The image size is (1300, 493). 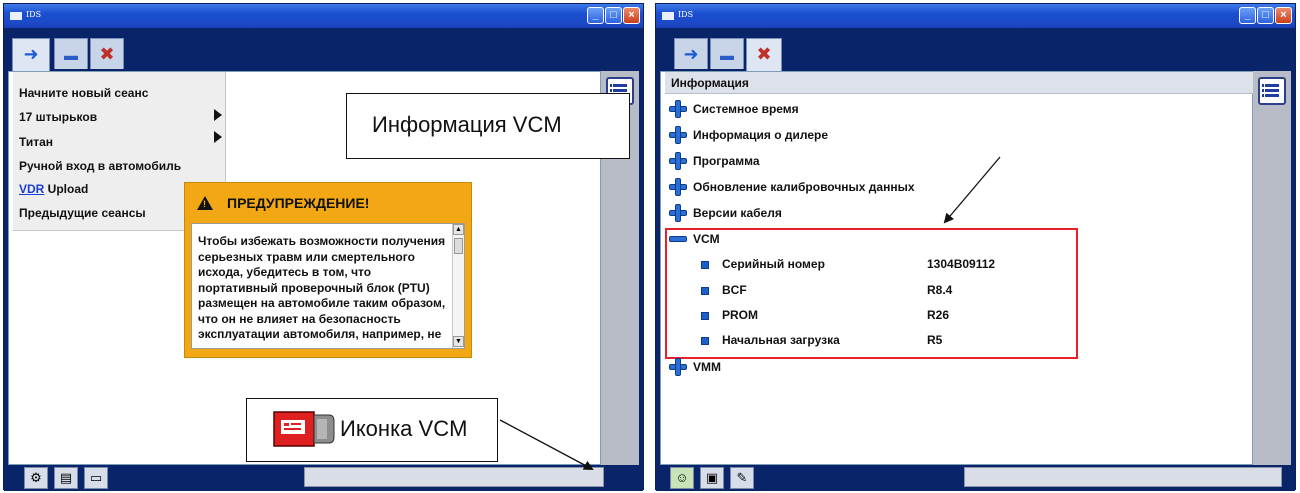 I want to click on vcm-icon-callout: Иконка VCM, so click(x=372, y=430).